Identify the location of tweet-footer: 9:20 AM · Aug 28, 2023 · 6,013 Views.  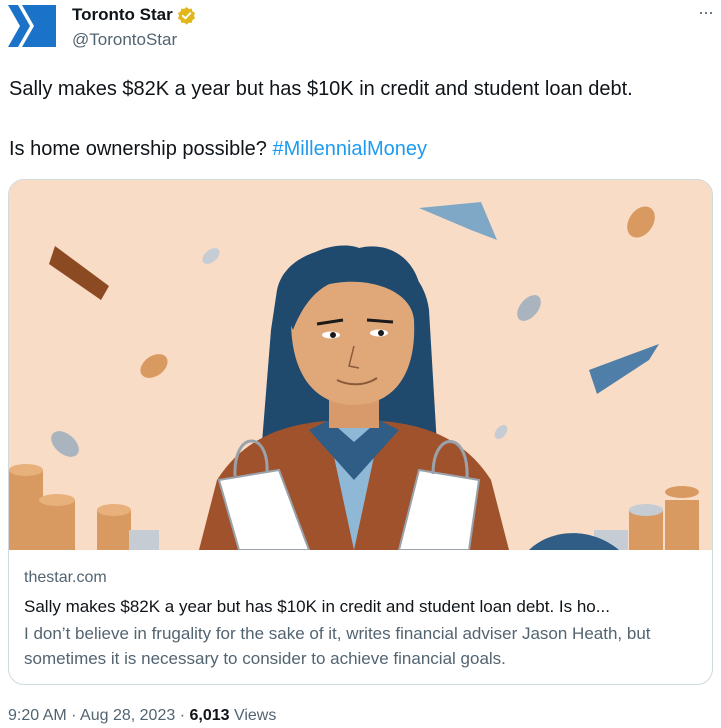
(142, 716).